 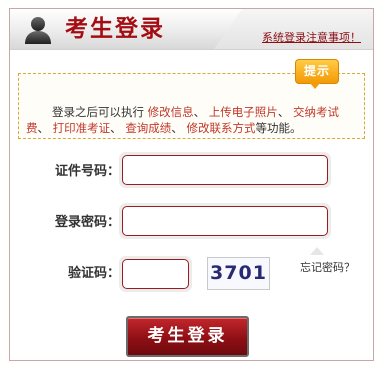 What do you see at coordinates (81, 128) in the screenshot?
I see `tip-feature-text: 打印准考证` at bounding box center [81, 128].